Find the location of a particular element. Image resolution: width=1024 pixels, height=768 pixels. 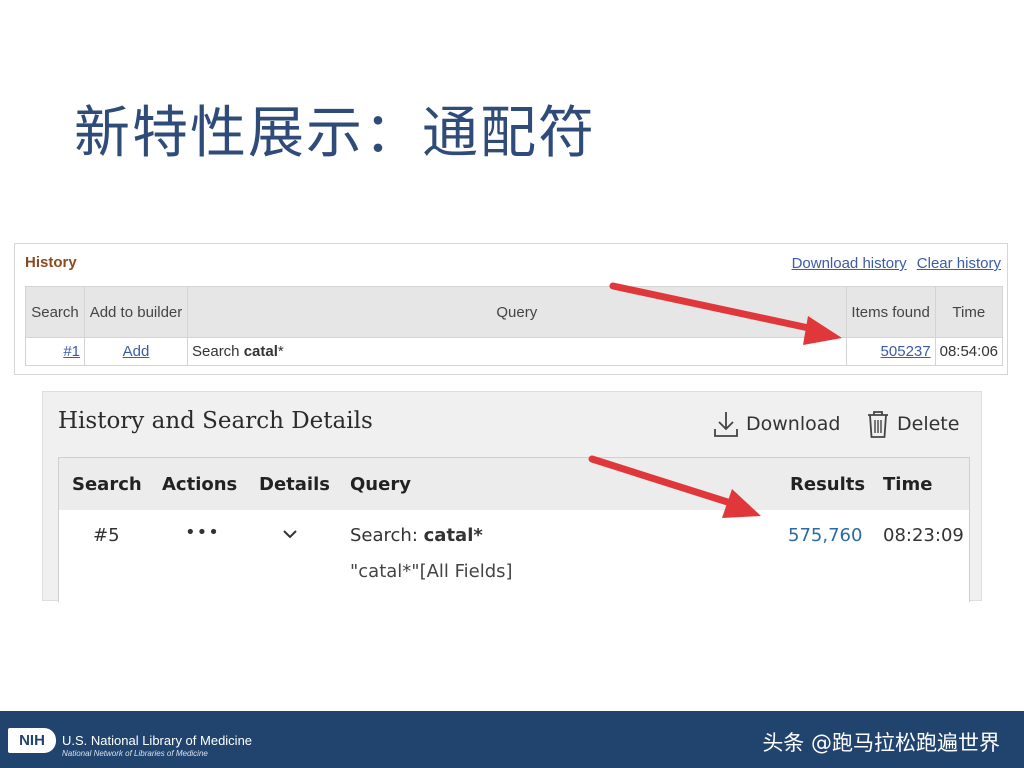

legacy-col-query: Query is located at coordinates (517, 312).